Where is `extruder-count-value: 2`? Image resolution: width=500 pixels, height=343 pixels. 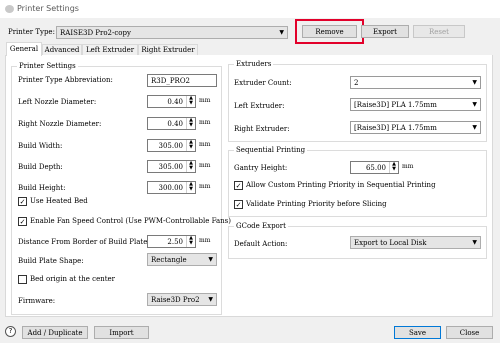
extruder-count-value: 2 is located at coordinates (356, 83).